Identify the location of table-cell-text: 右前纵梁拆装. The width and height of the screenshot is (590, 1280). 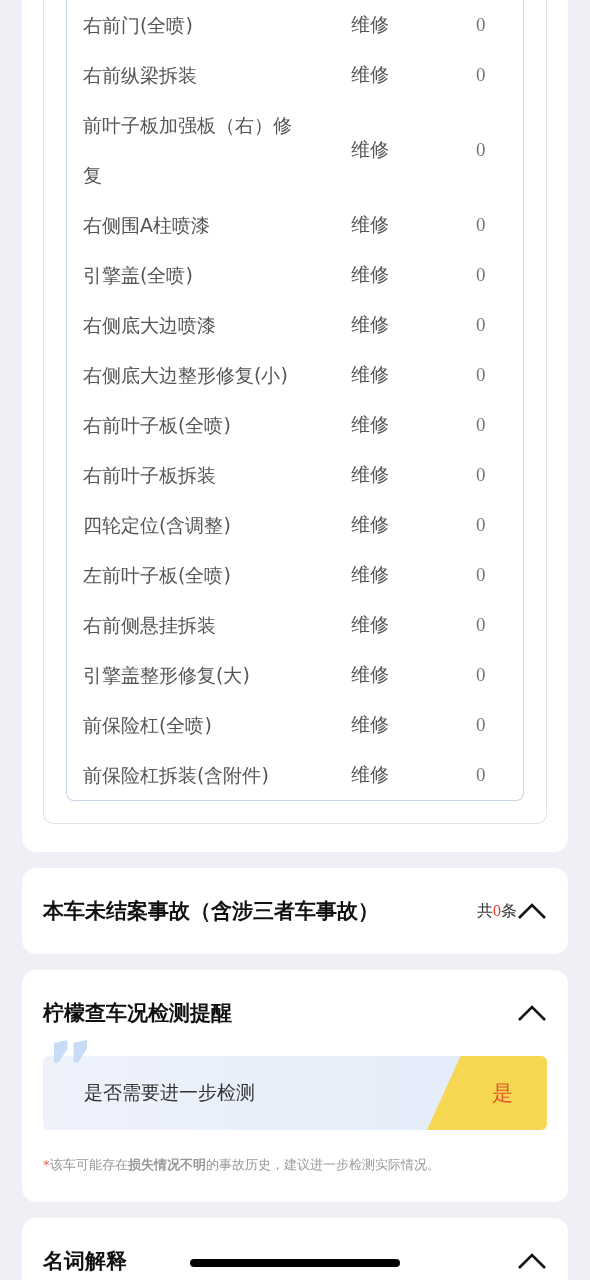
(140, 75).